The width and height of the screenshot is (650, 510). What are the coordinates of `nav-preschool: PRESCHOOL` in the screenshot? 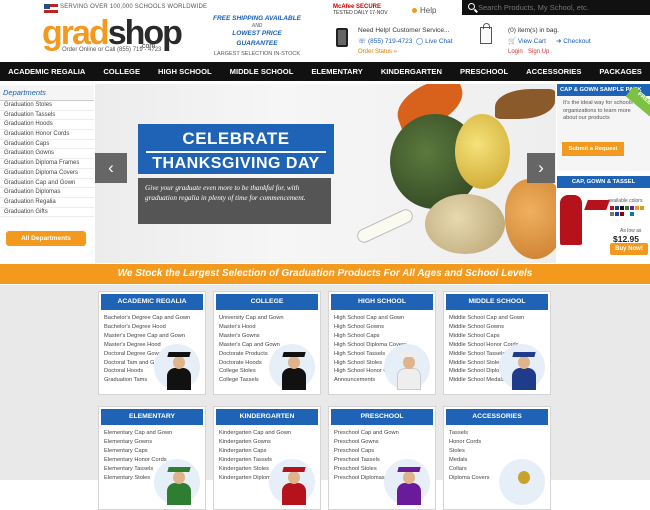 It's located at (484, 71).